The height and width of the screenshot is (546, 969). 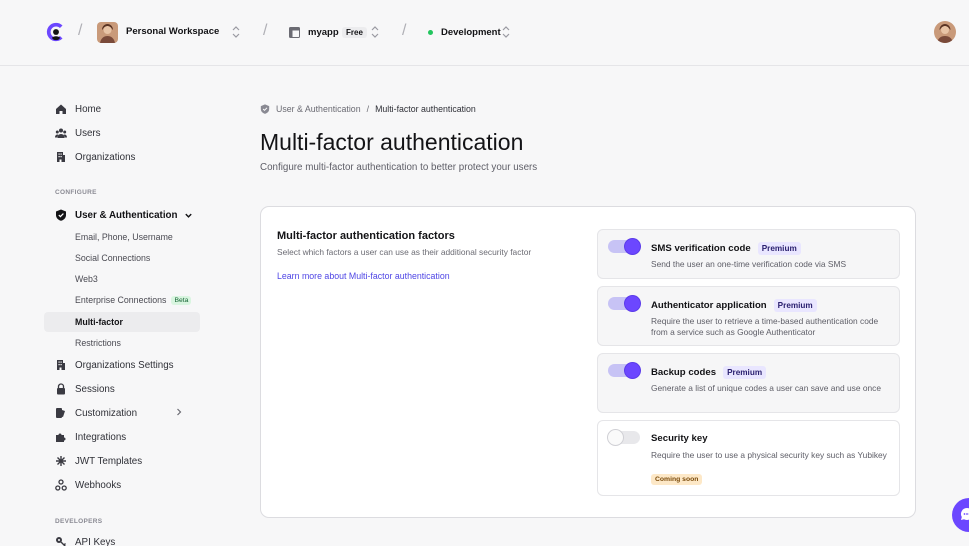 I want to click on sidebar-item-user-authentication: User & Authentication, so click(x=122, y=215).